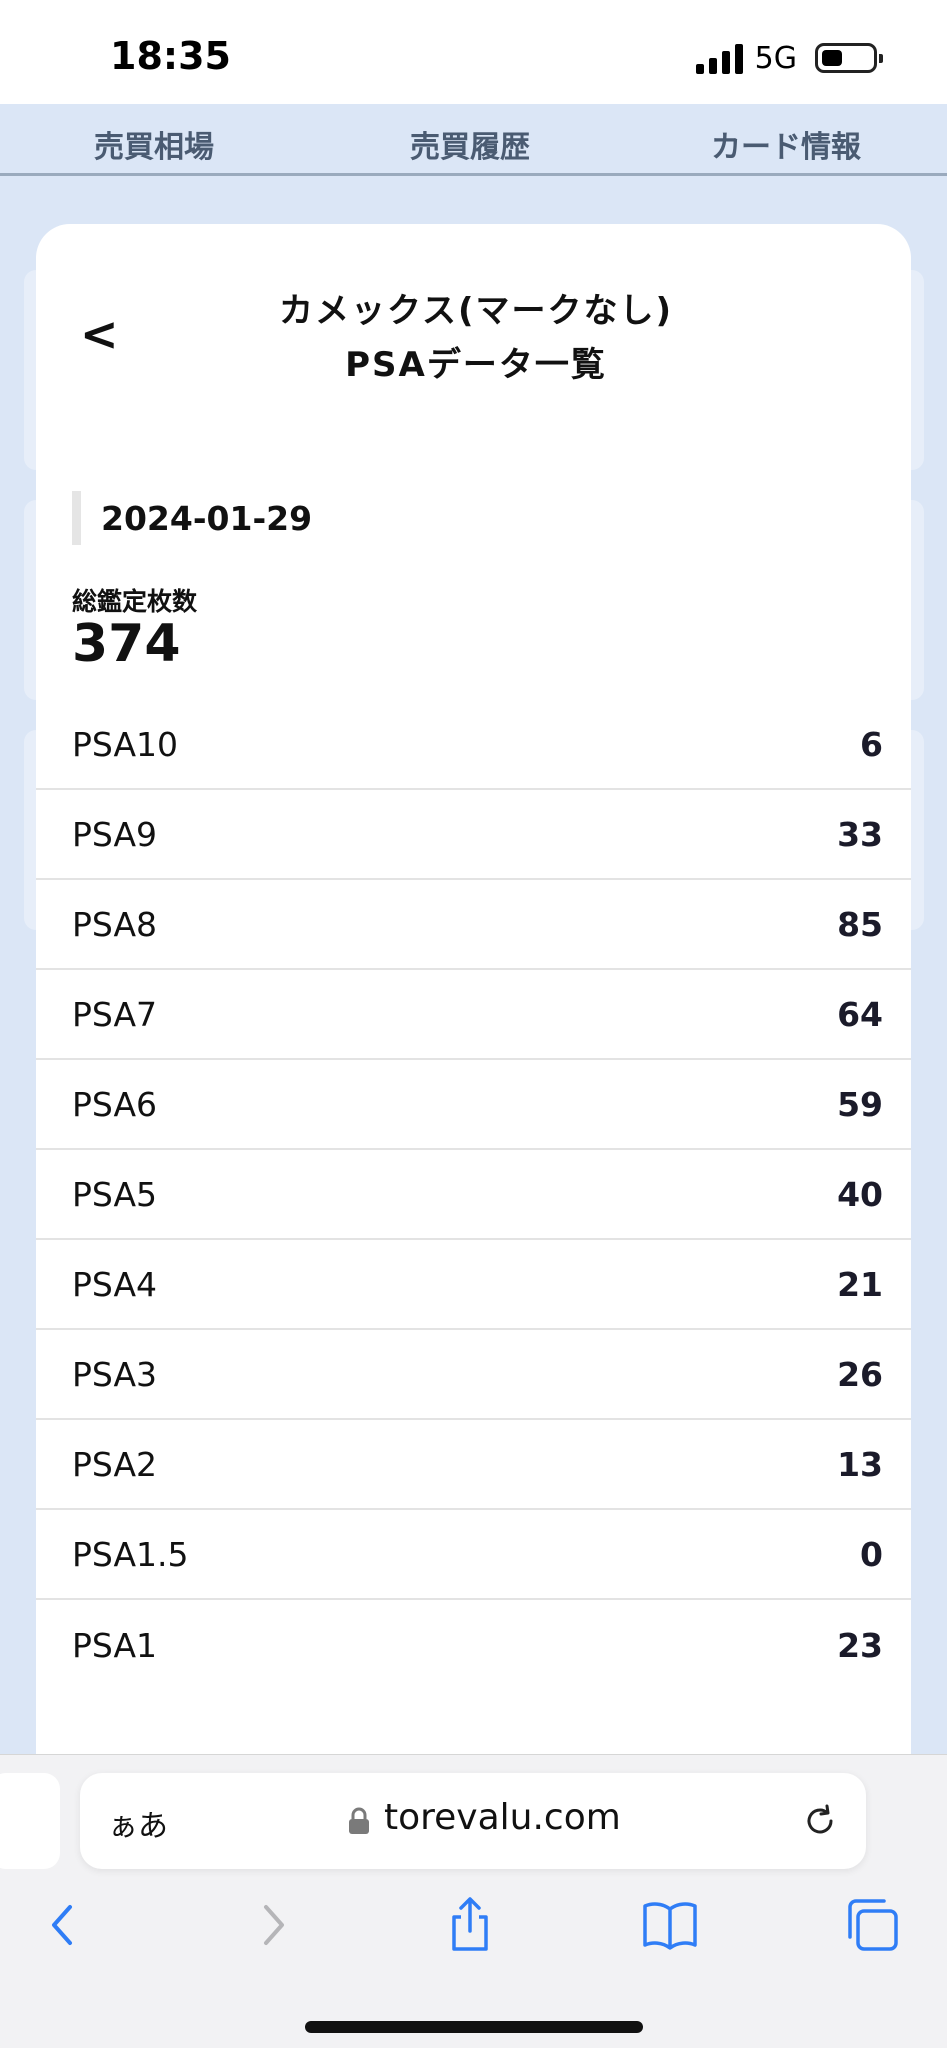  Describe the element at coordinates (115, 834) in the screenshot. I see `grade-name: PSA9` at that location.